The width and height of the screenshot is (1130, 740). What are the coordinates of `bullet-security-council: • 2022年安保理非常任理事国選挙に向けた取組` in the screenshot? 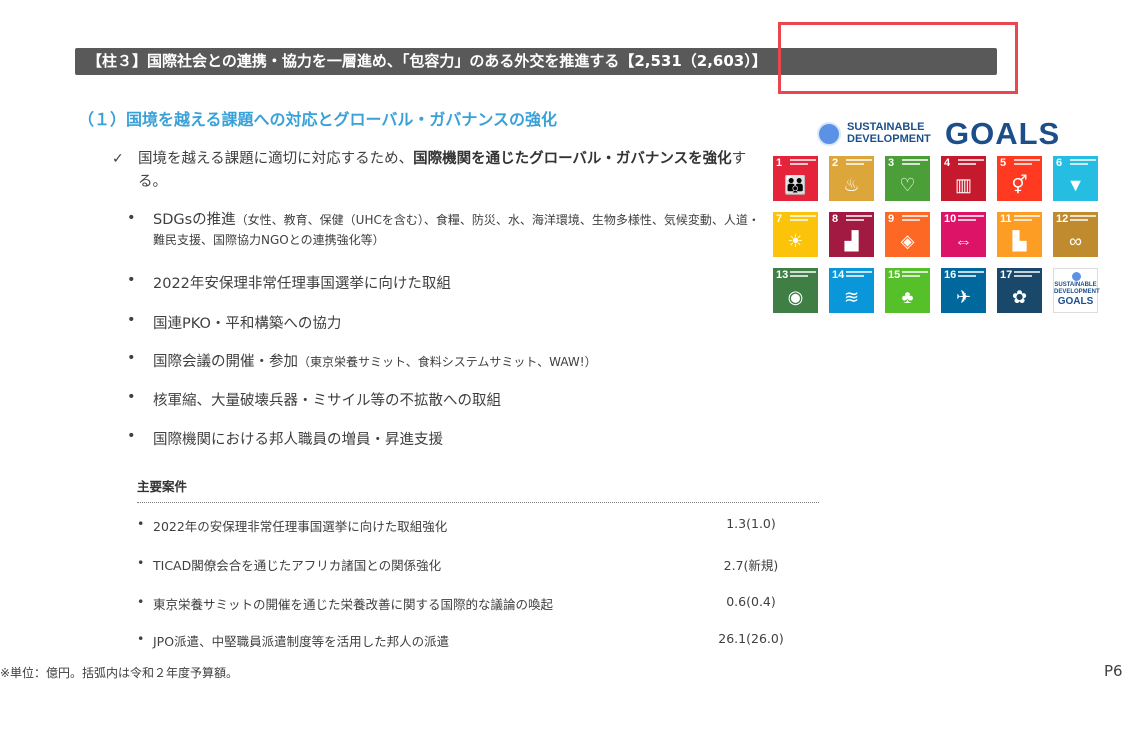 It's located at (289, 282).